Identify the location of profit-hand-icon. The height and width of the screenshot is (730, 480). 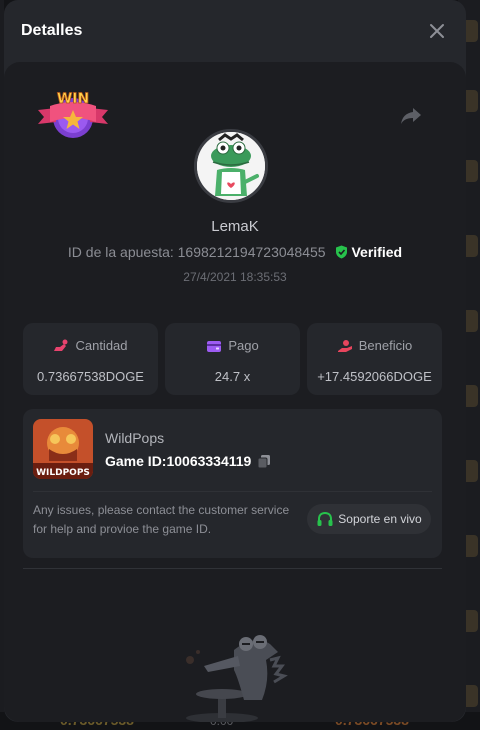
(344, 346).